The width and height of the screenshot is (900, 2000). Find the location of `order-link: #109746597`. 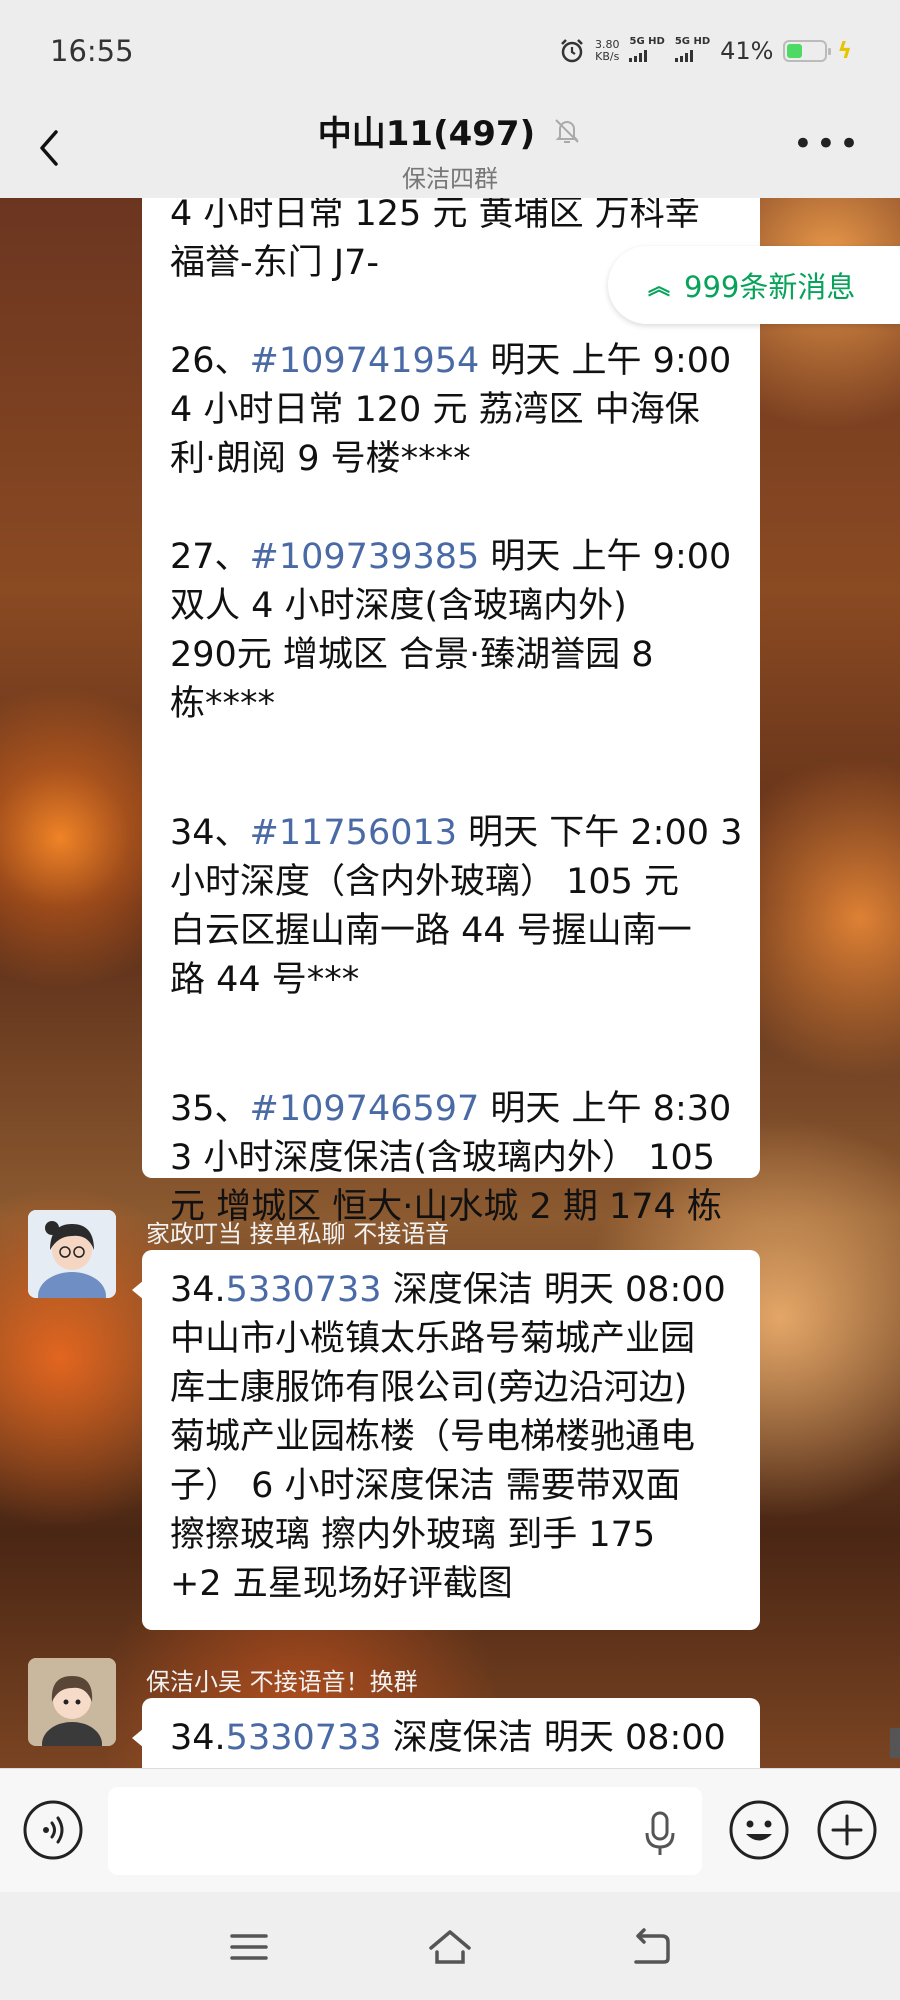

order-link: #109746597 is located at coordinates (365, 1109).